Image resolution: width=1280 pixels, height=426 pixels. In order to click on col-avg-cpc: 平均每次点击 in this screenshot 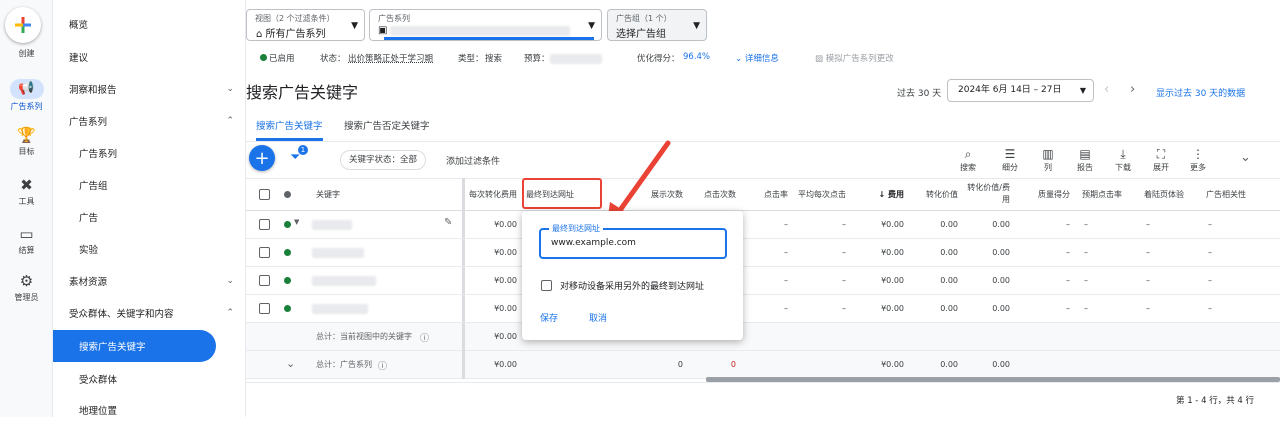, I will do `click(821, 194)`.